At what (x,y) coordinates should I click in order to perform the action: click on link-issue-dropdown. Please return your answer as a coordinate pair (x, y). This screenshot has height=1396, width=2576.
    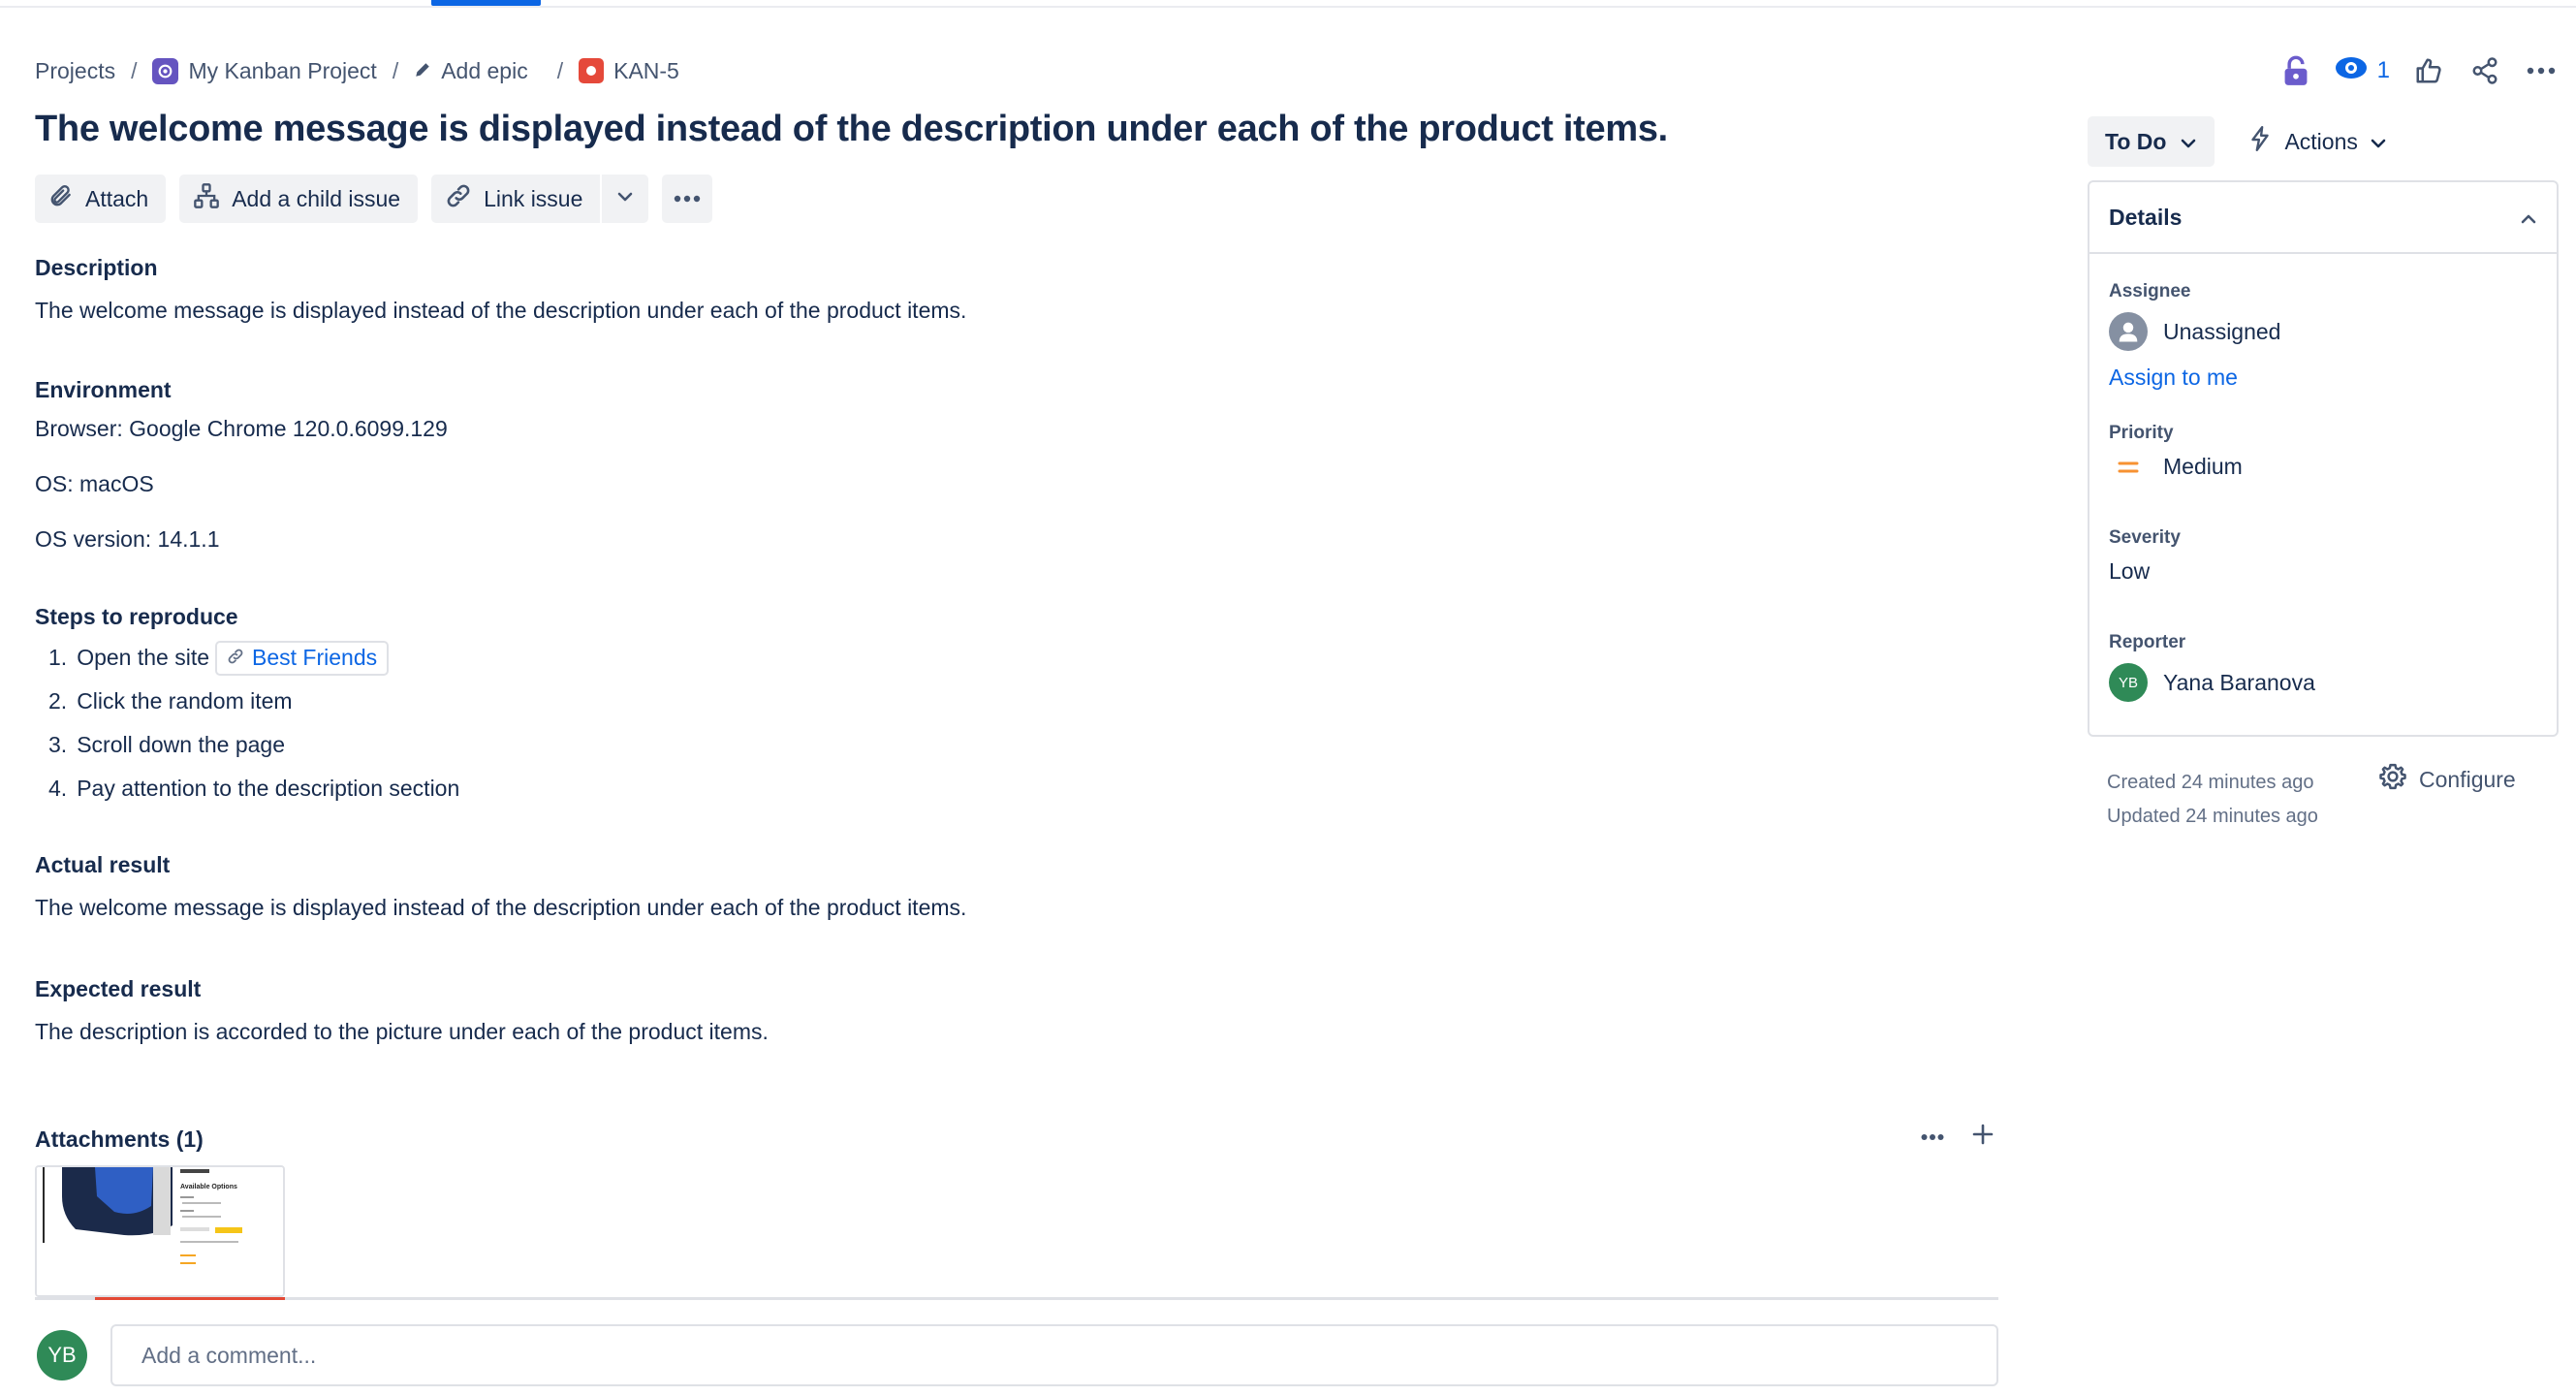
    Looking at the image, I should click on (624, 198).